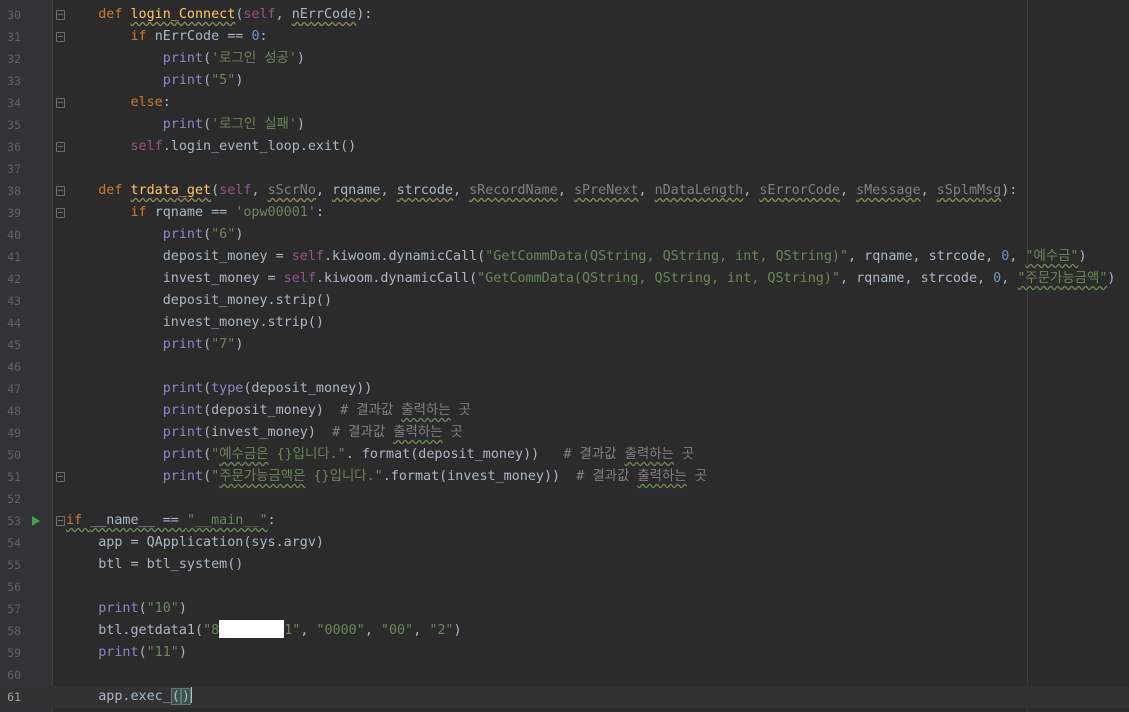  I want to click on code-token: def, so click(114, 190).